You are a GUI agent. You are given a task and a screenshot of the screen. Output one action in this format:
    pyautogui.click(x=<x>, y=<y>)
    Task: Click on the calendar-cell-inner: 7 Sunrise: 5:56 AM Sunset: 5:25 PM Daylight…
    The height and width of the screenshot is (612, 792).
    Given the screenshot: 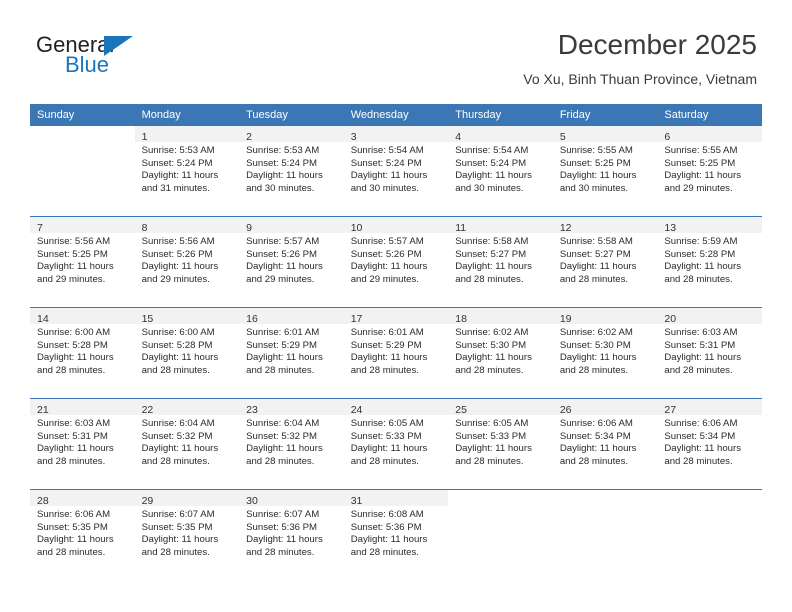 What is the action you would take?
    pyautogui.click(x=82, y=262)
    